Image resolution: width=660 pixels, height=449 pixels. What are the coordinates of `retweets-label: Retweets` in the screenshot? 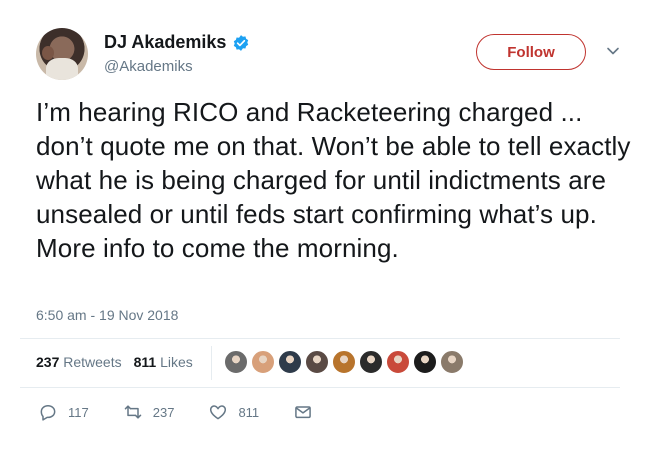 It's located at (92, 362).